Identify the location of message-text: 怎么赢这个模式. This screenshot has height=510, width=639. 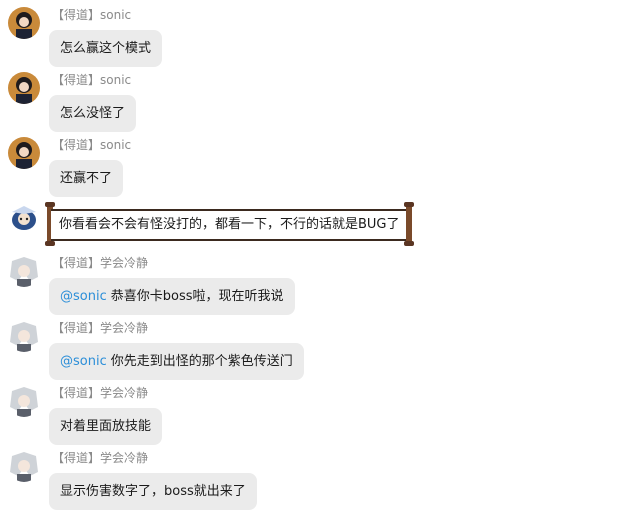
(106, 48).